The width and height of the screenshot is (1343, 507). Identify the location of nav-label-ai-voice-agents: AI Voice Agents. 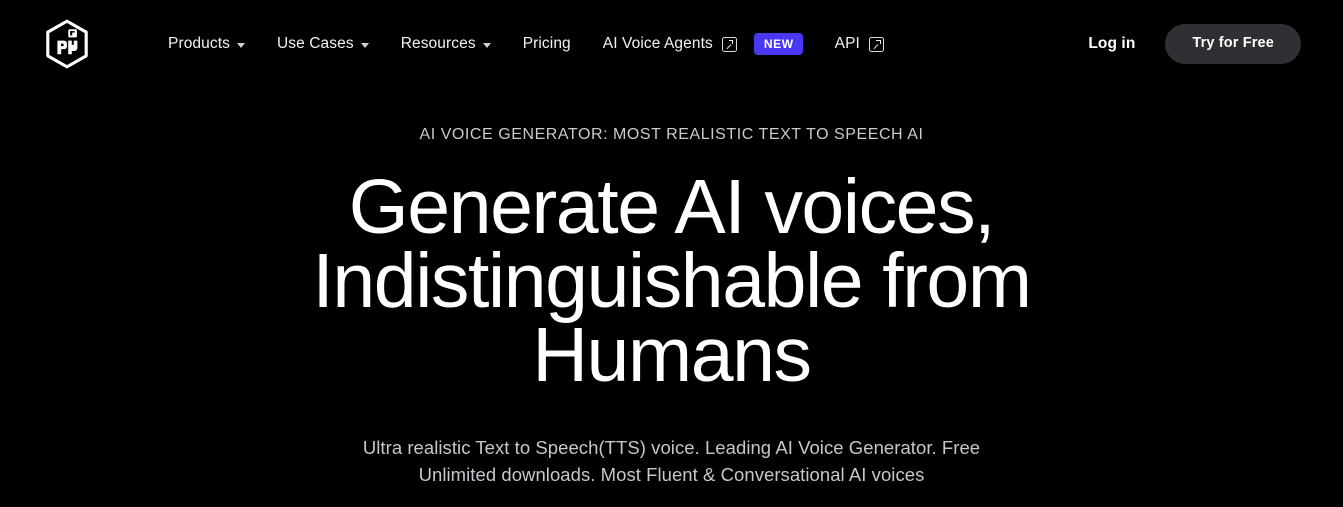
(657, 44).